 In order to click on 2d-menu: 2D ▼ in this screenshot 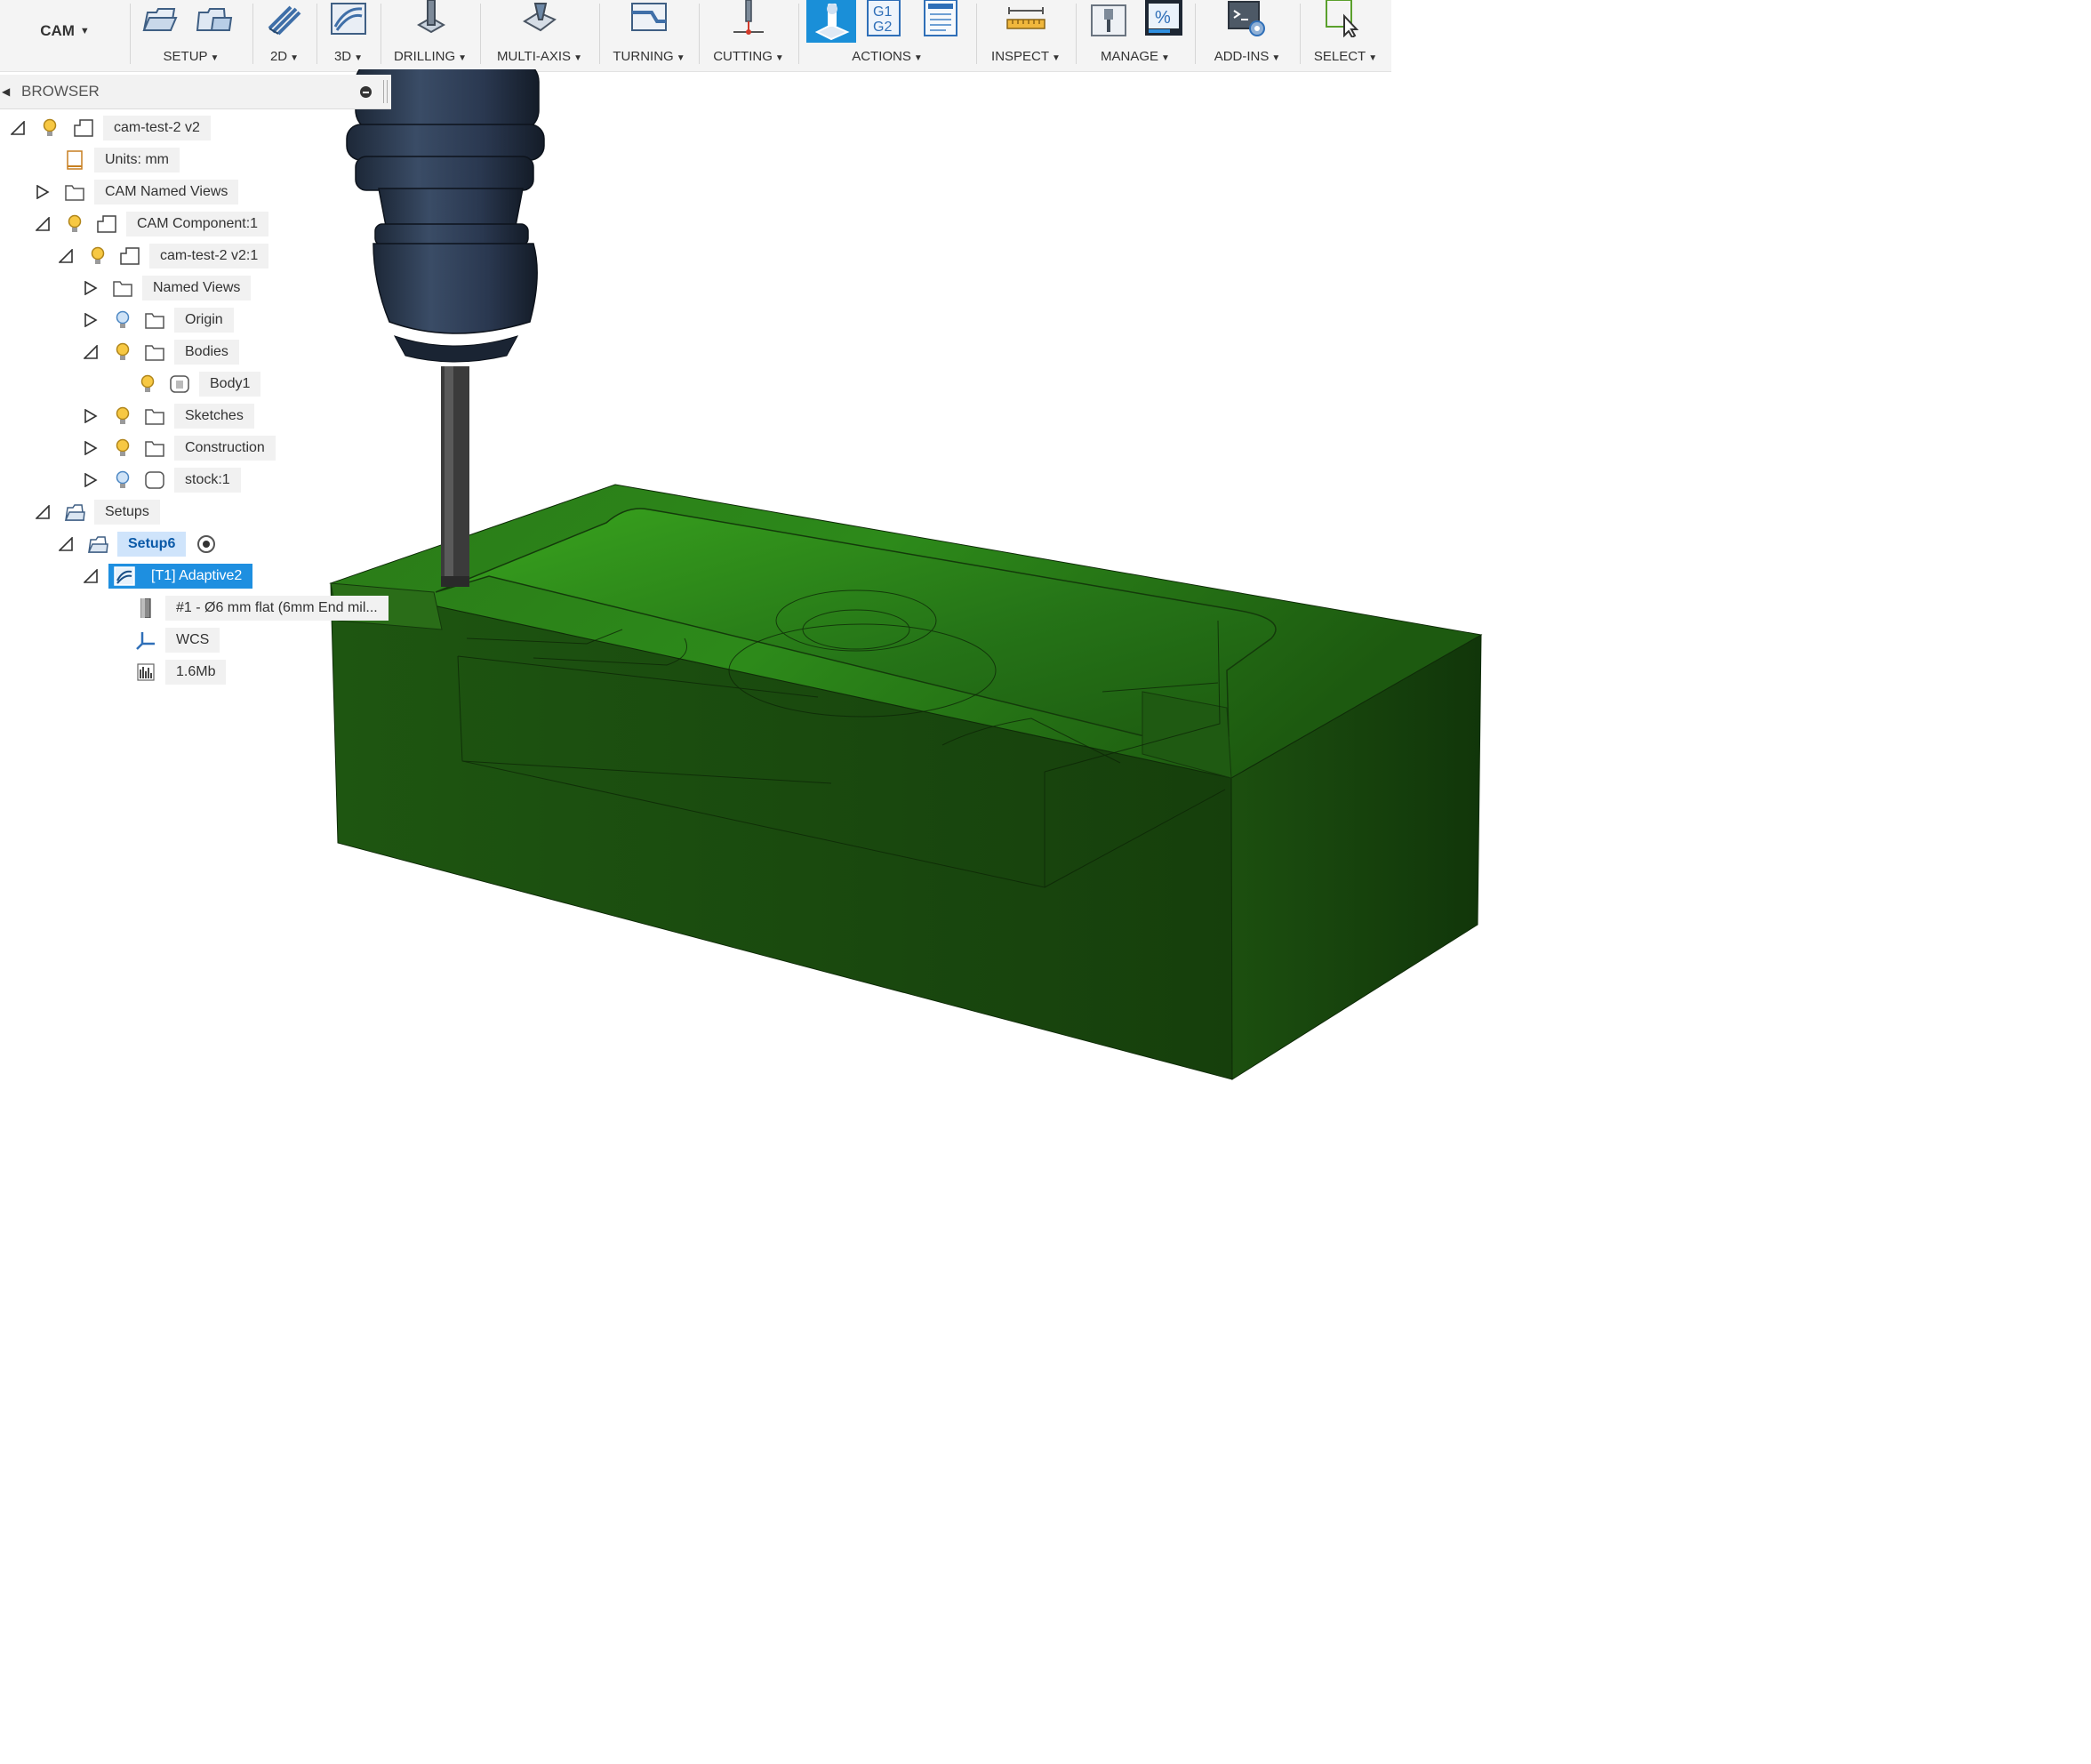, I will do `click(284, 57)`.